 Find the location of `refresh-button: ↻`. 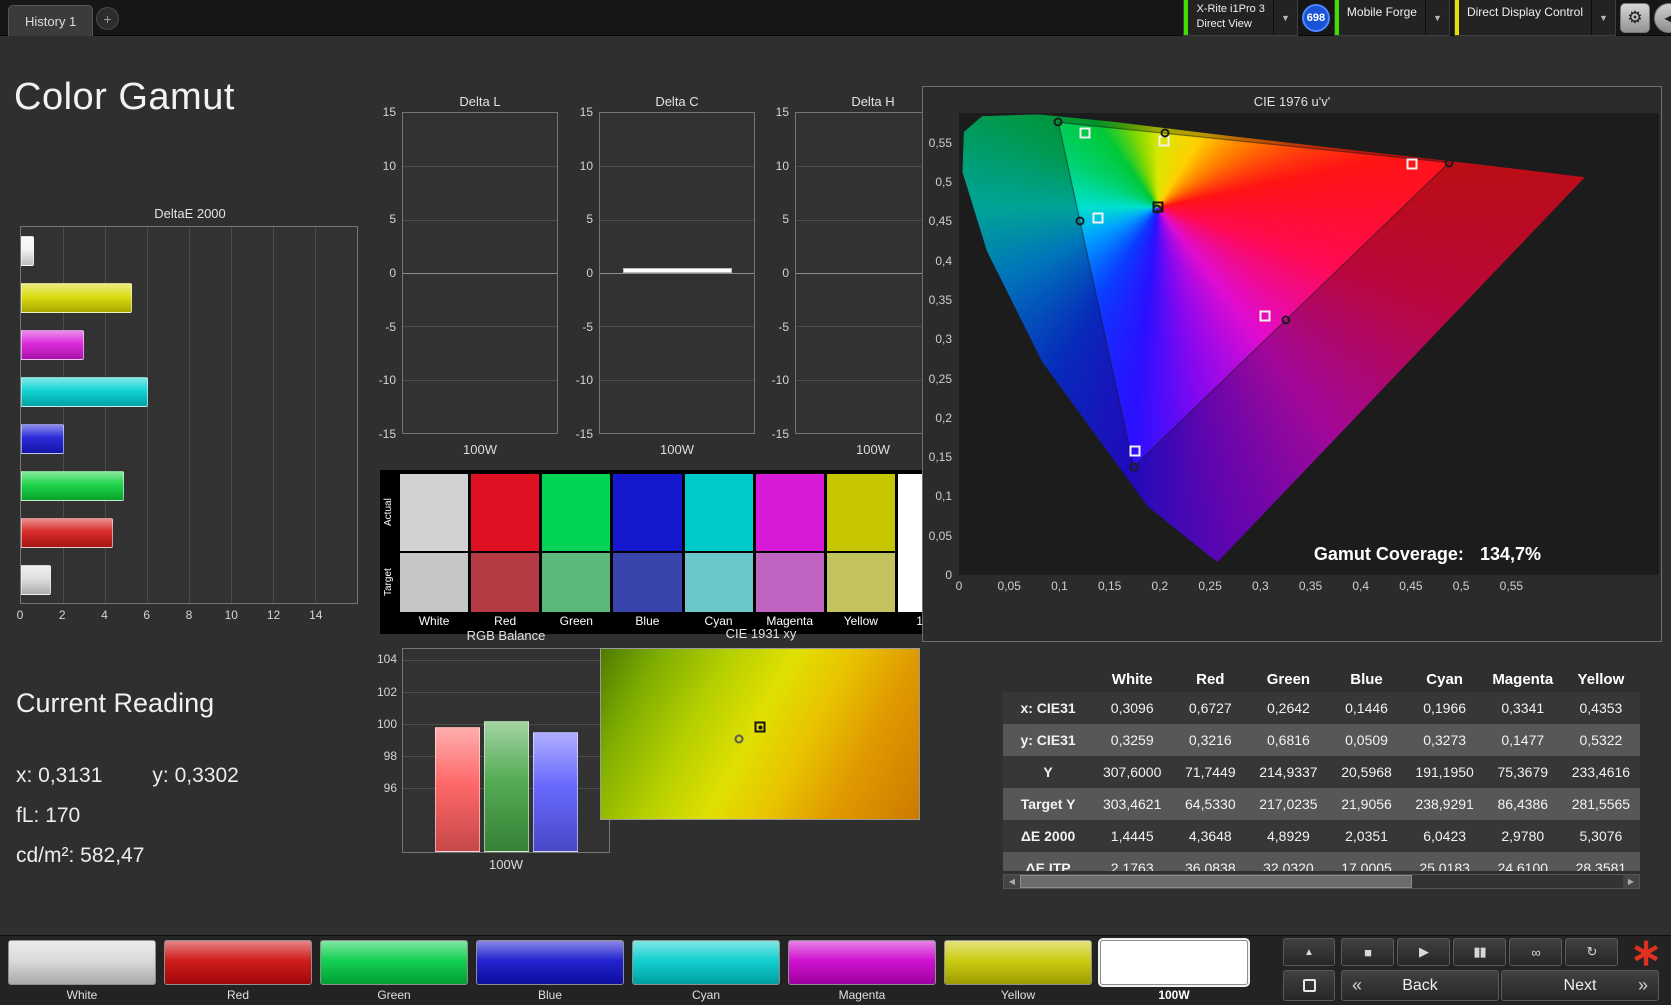

refresh-button: ↻ is located at coordinates (1591, 952).